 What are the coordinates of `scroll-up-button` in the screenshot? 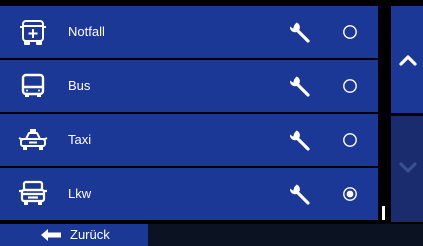 It's located at (407, 59).